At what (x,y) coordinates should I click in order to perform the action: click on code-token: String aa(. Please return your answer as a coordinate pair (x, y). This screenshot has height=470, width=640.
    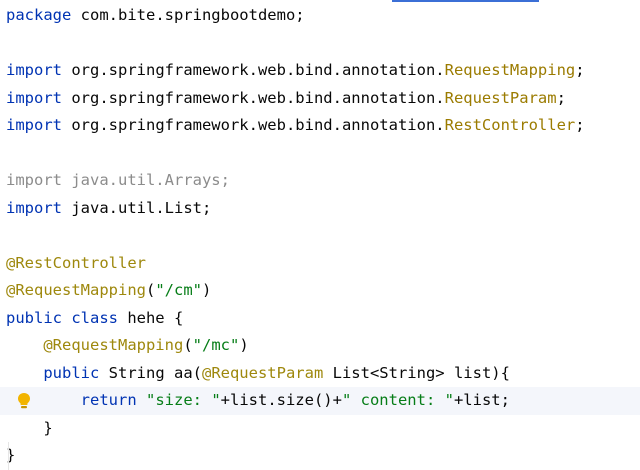
    Looking at the image, I should click on (150, 372).